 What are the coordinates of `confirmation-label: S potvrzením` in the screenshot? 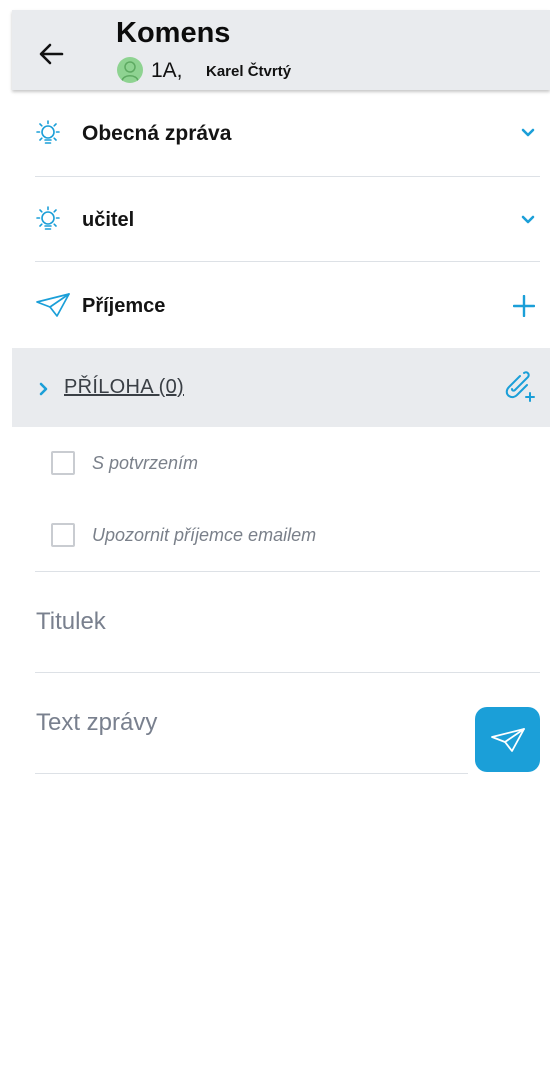 It's located at (145, 463).